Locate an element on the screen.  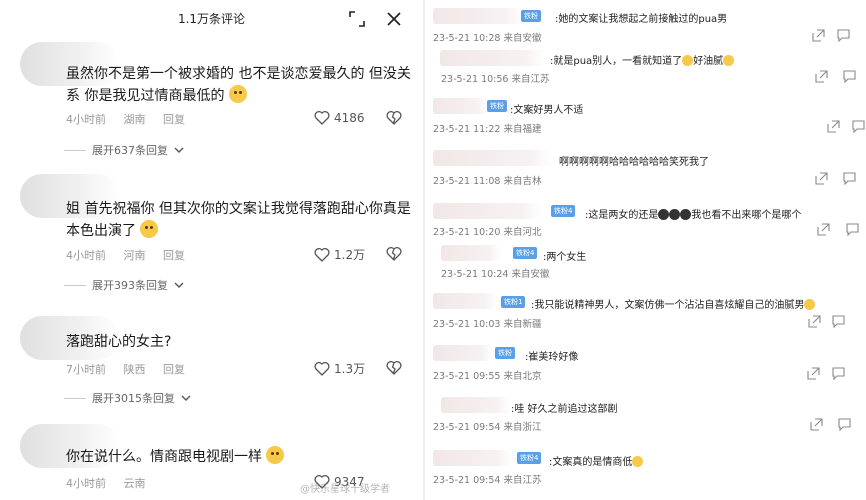
watermark: @快乐星球十级学者 is located at coordinates (345, 489).